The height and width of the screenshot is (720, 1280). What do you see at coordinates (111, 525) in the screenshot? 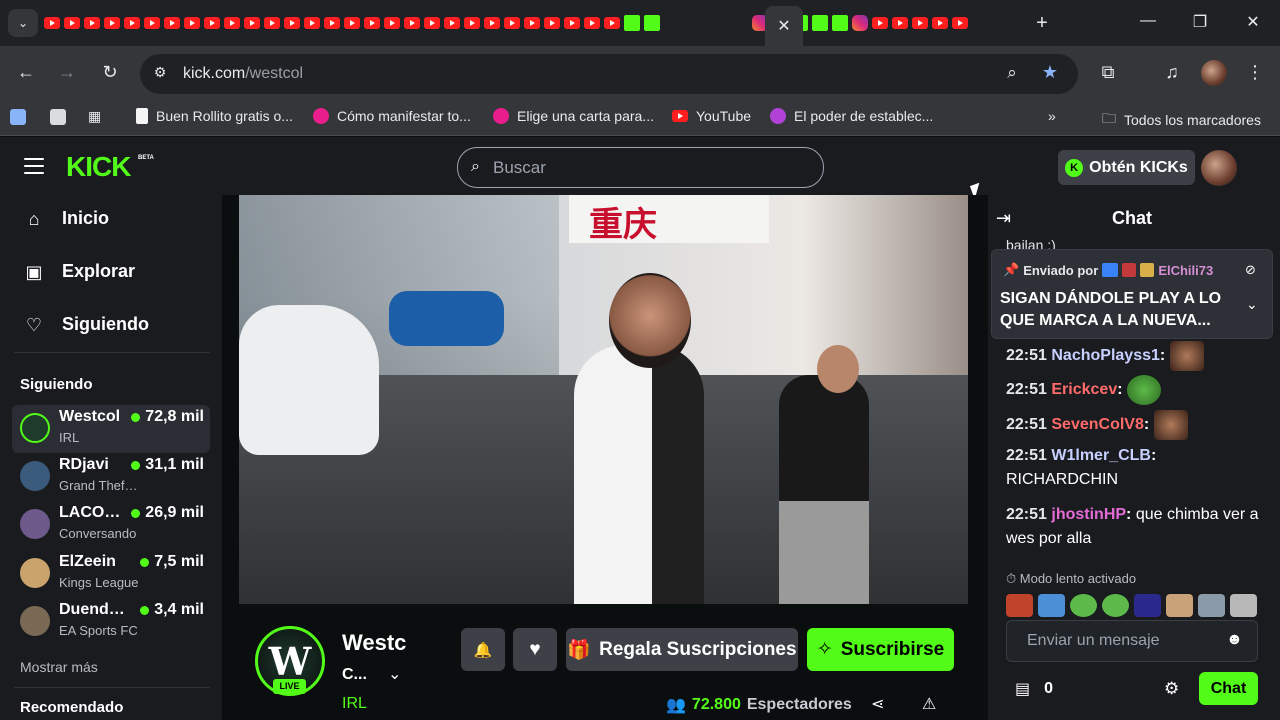
I see `following-channel-lacobraaa: LACOBRAAA Conversando 26,9 mil` at bounding box center [111, 525].